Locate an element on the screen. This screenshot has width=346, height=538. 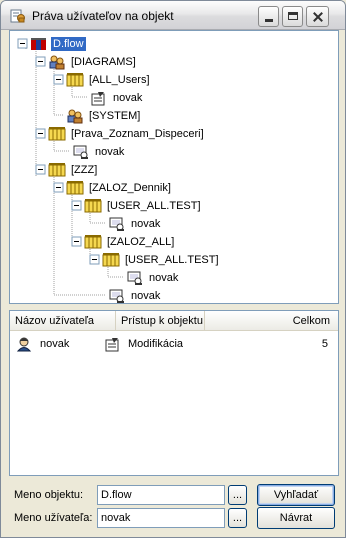
tree-node-label: [ALL_Users] is located at coordinates (119, 80).